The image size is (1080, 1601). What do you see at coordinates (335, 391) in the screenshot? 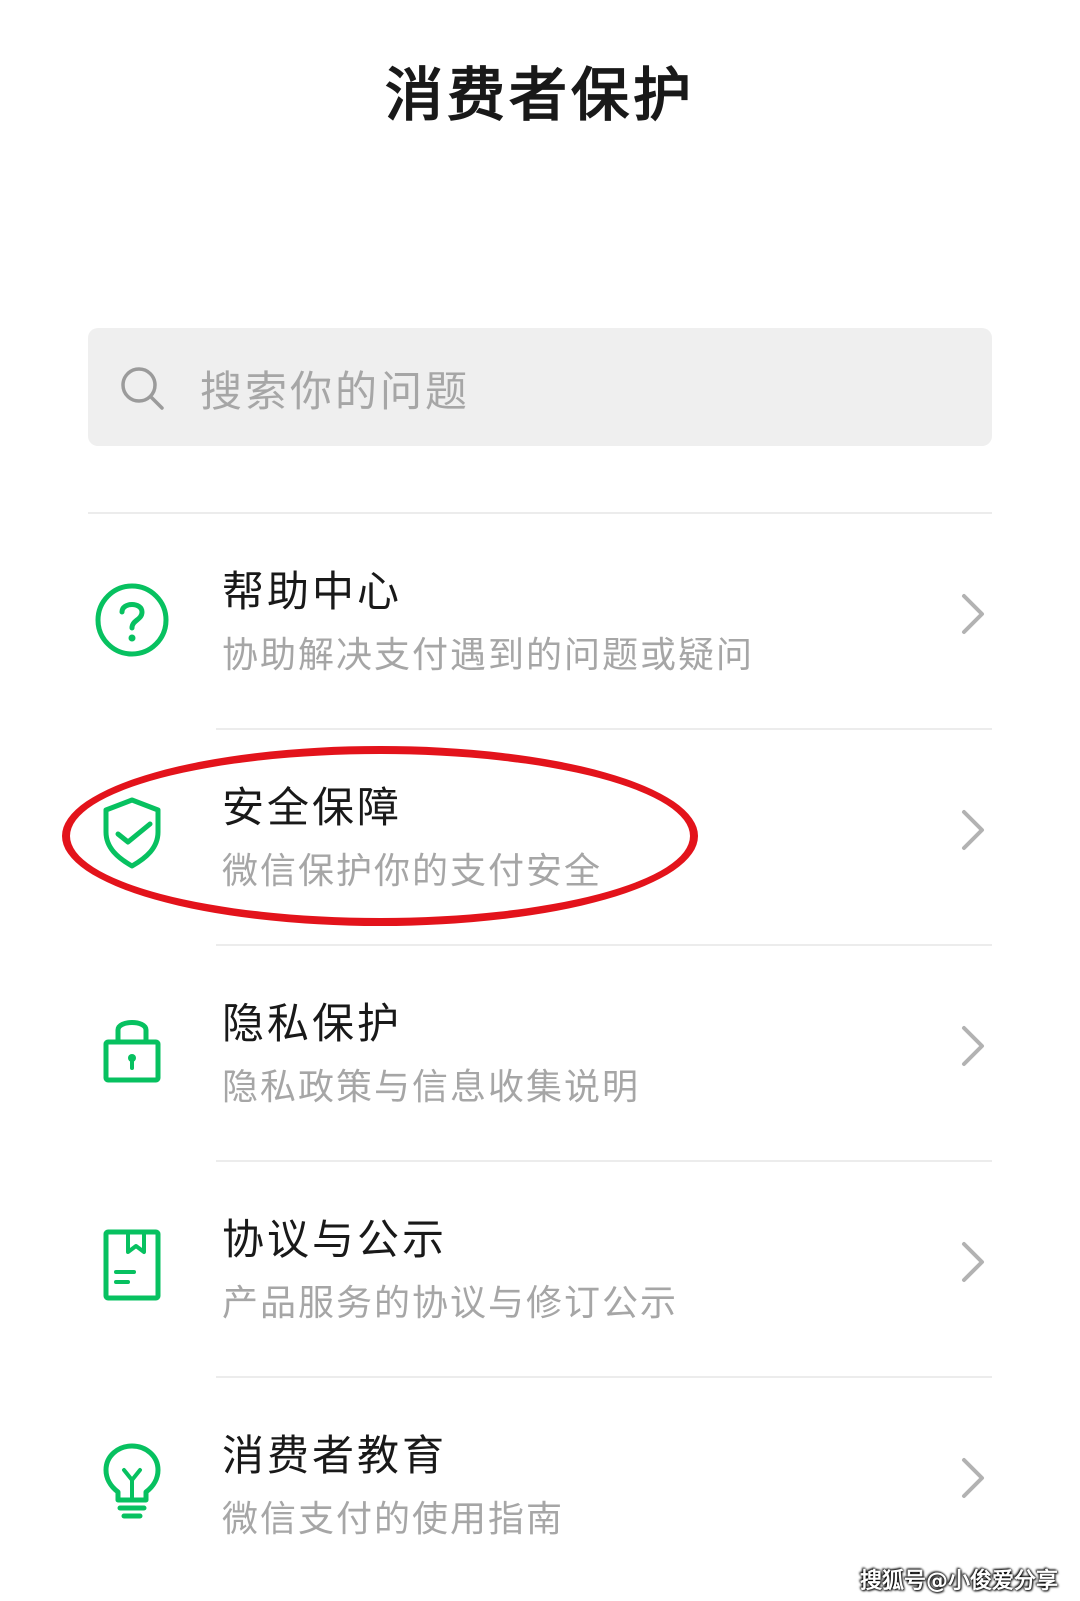
I see `search-placeholder: 搜索你的问题` at bounding box center [335, 391].